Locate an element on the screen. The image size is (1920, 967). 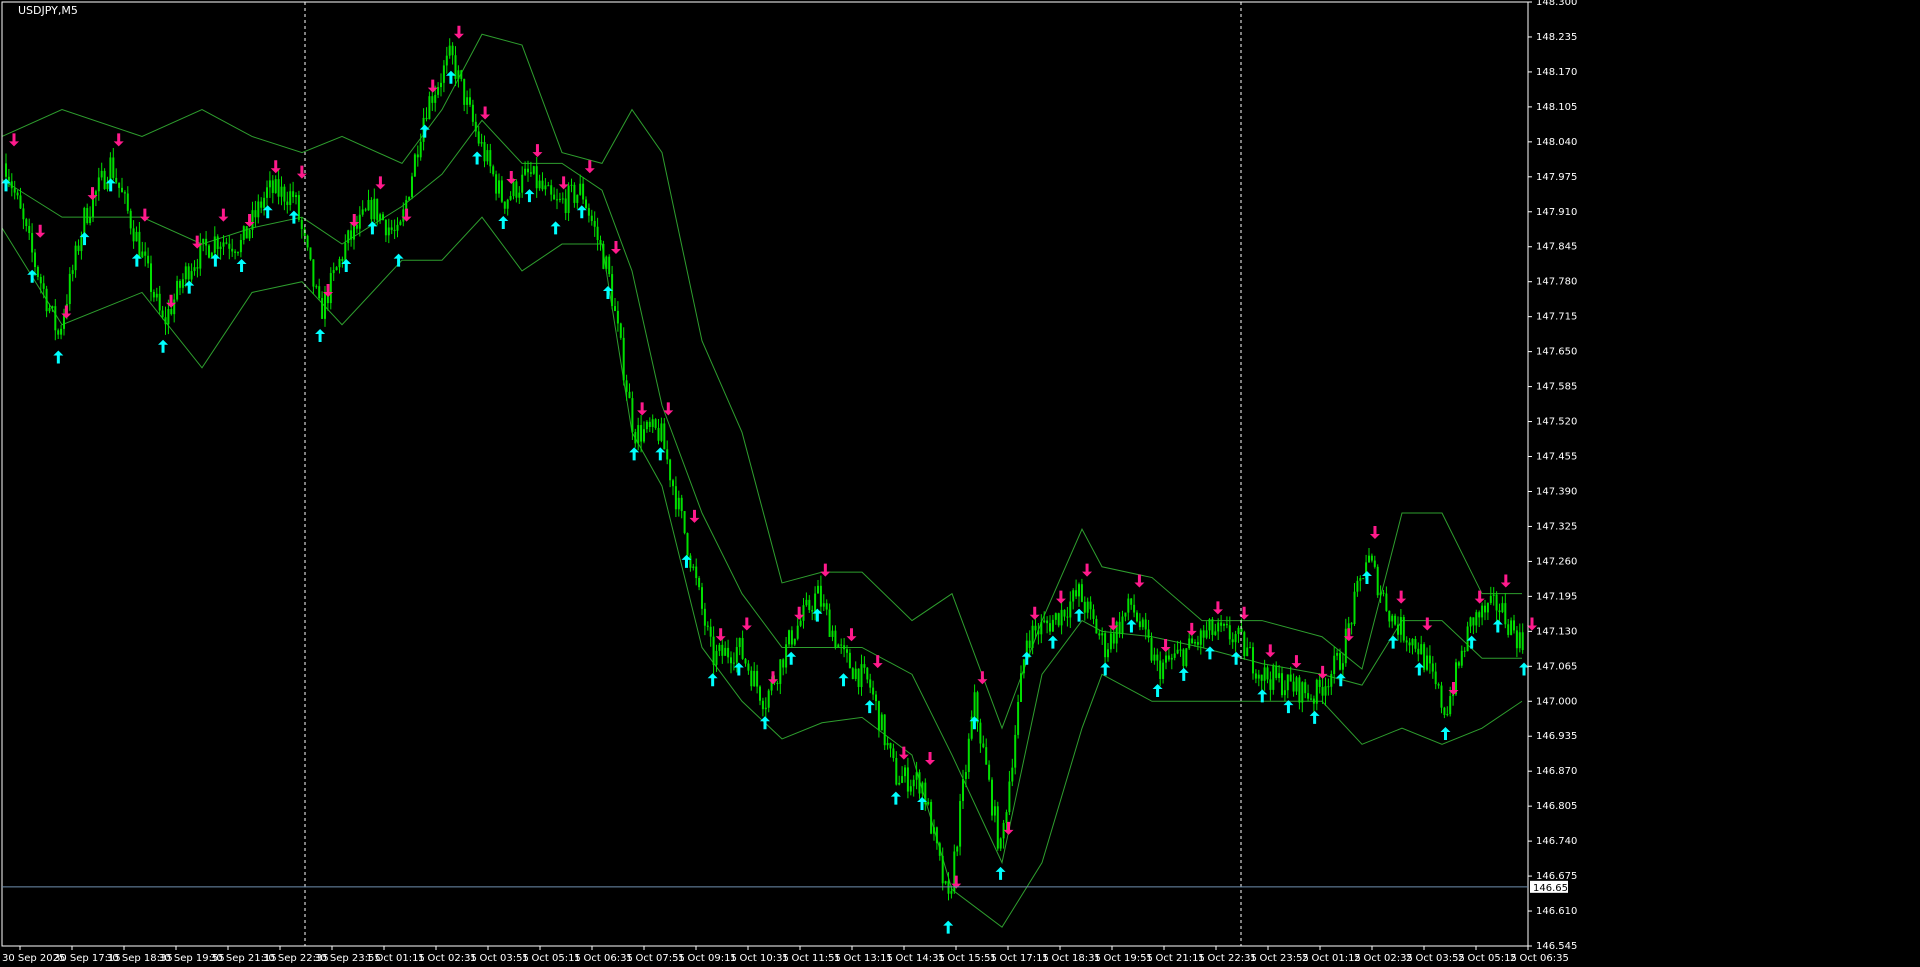
price-tick-label: 148.105 is located at coordinates (1556, 107).